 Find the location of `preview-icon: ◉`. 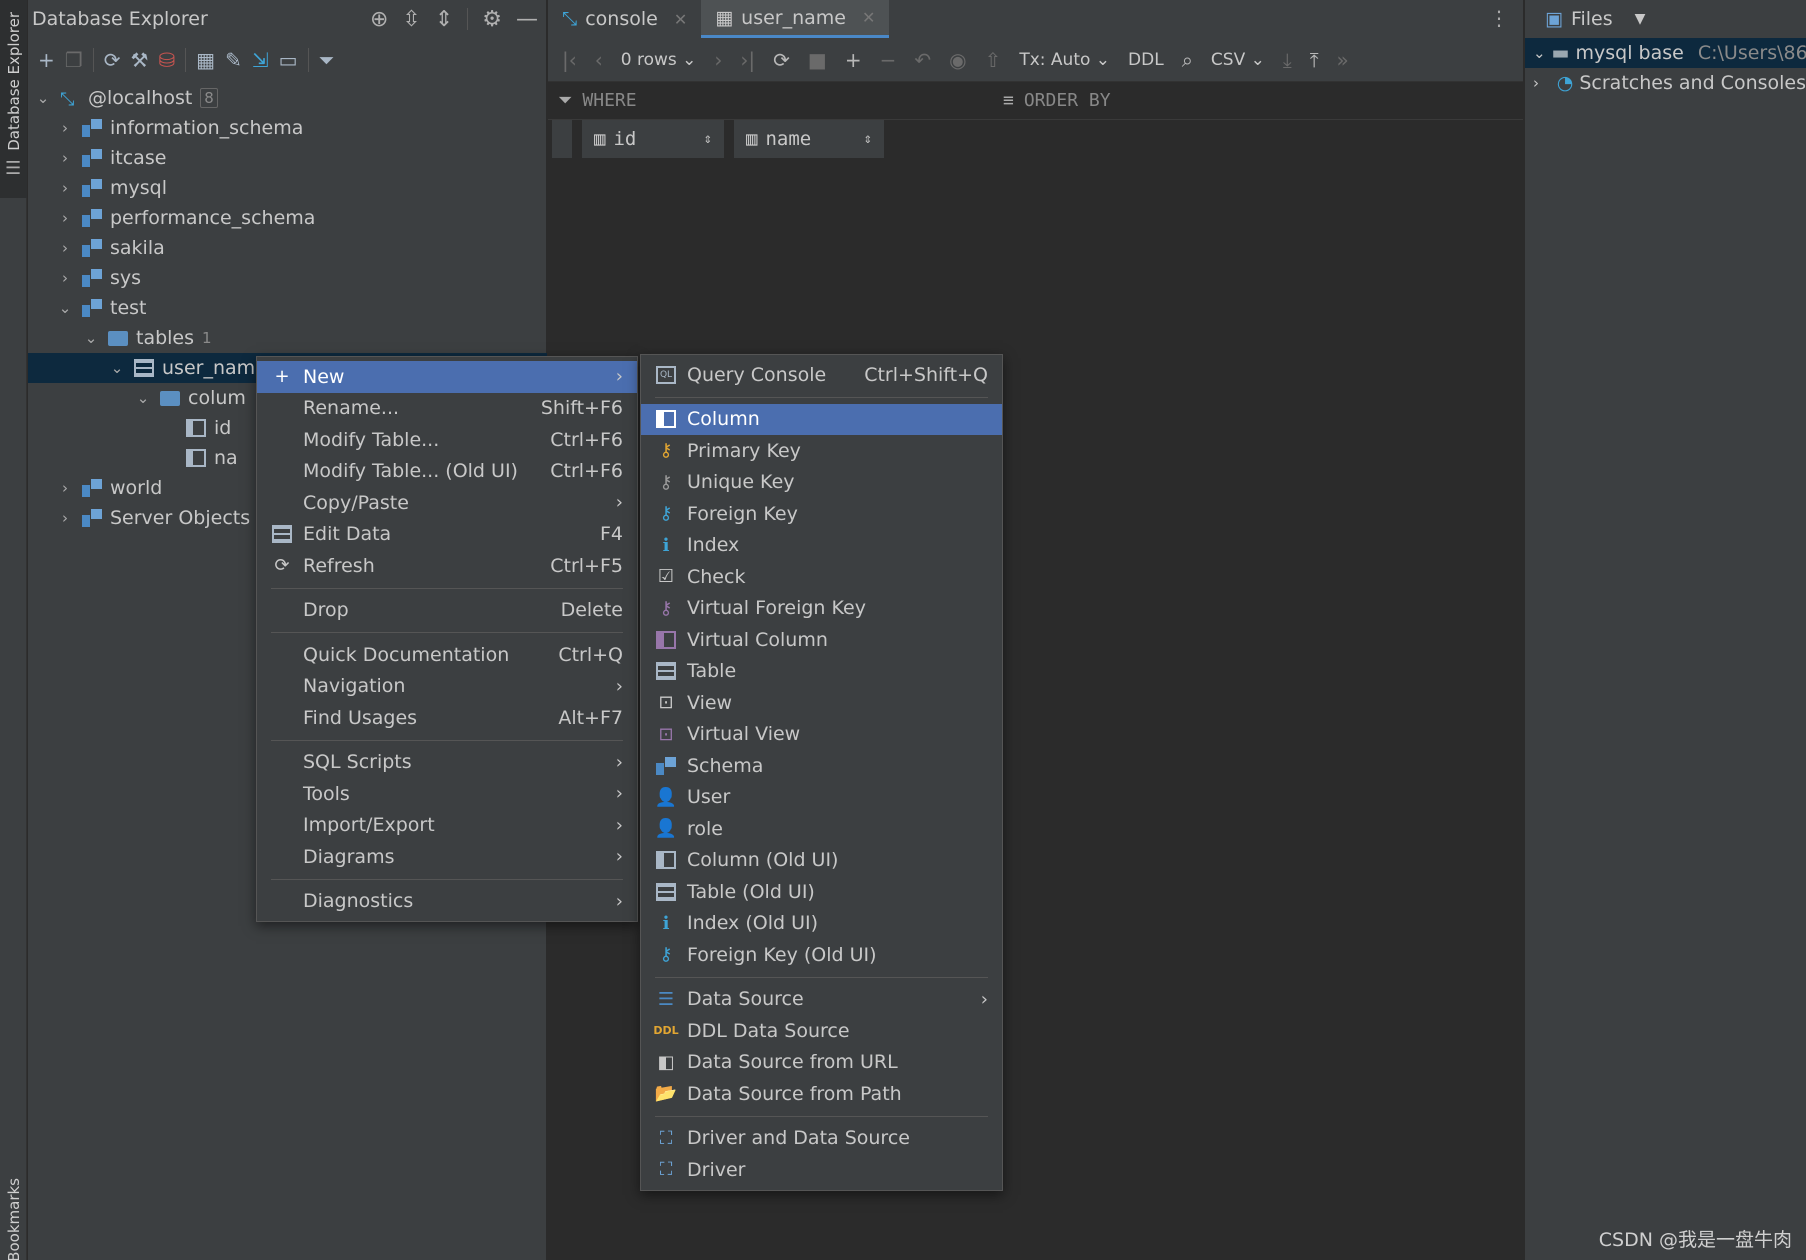

preview-icon: ◉ is located at coordinates (957, 60).